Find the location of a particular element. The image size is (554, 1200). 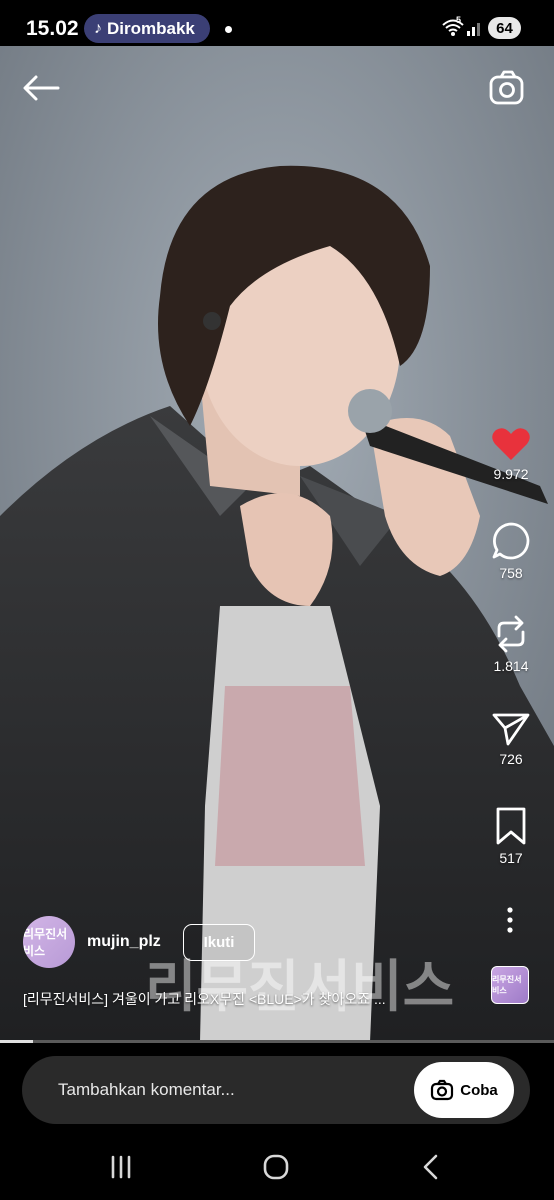

repost-action: 1.814 is located at coordinates (511, 644).